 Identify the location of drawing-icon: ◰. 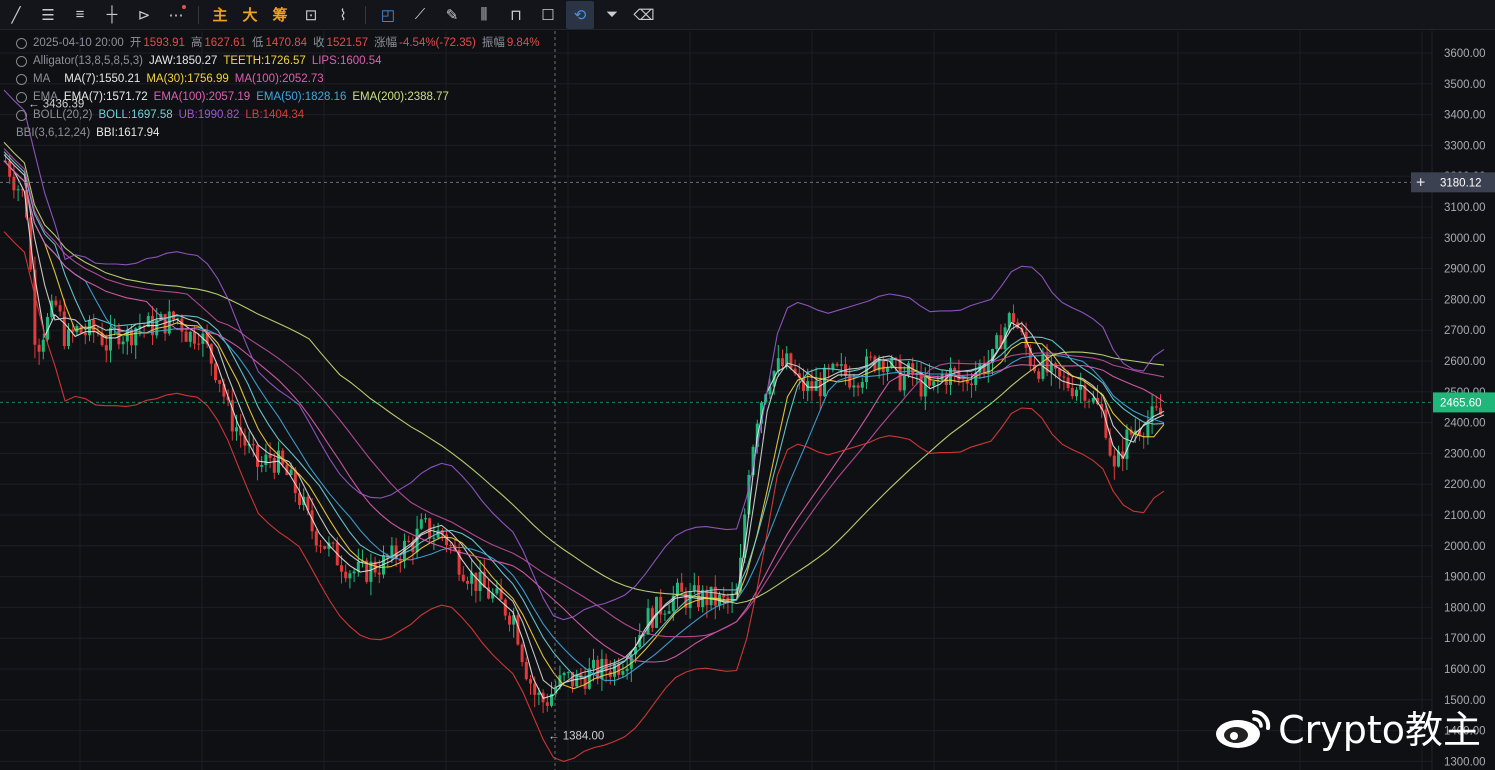
(388, 15).